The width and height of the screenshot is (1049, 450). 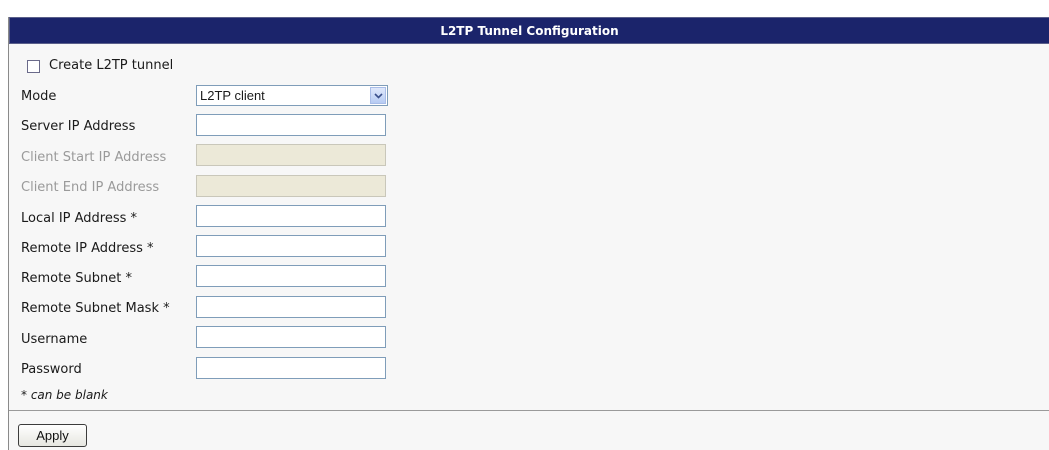 I want to click on remote-subnet-mask-input, so click(x=291, y=307).